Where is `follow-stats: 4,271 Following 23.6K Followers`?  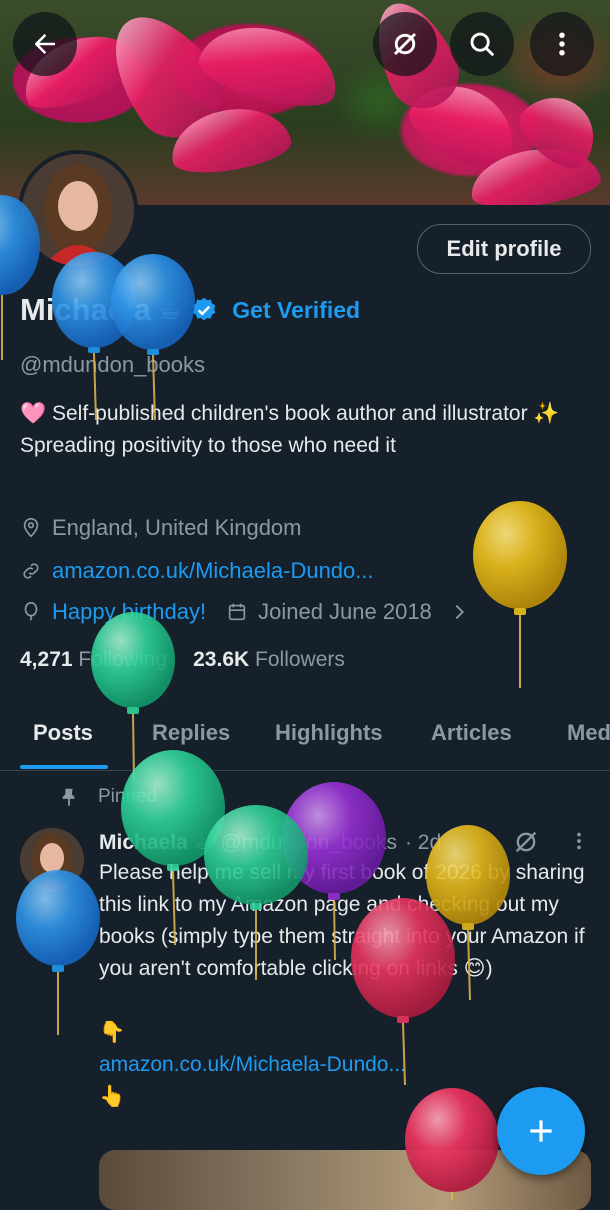 follow-stats: 4,271 Following 23.6K Followers is located at coordinates (182, 660).